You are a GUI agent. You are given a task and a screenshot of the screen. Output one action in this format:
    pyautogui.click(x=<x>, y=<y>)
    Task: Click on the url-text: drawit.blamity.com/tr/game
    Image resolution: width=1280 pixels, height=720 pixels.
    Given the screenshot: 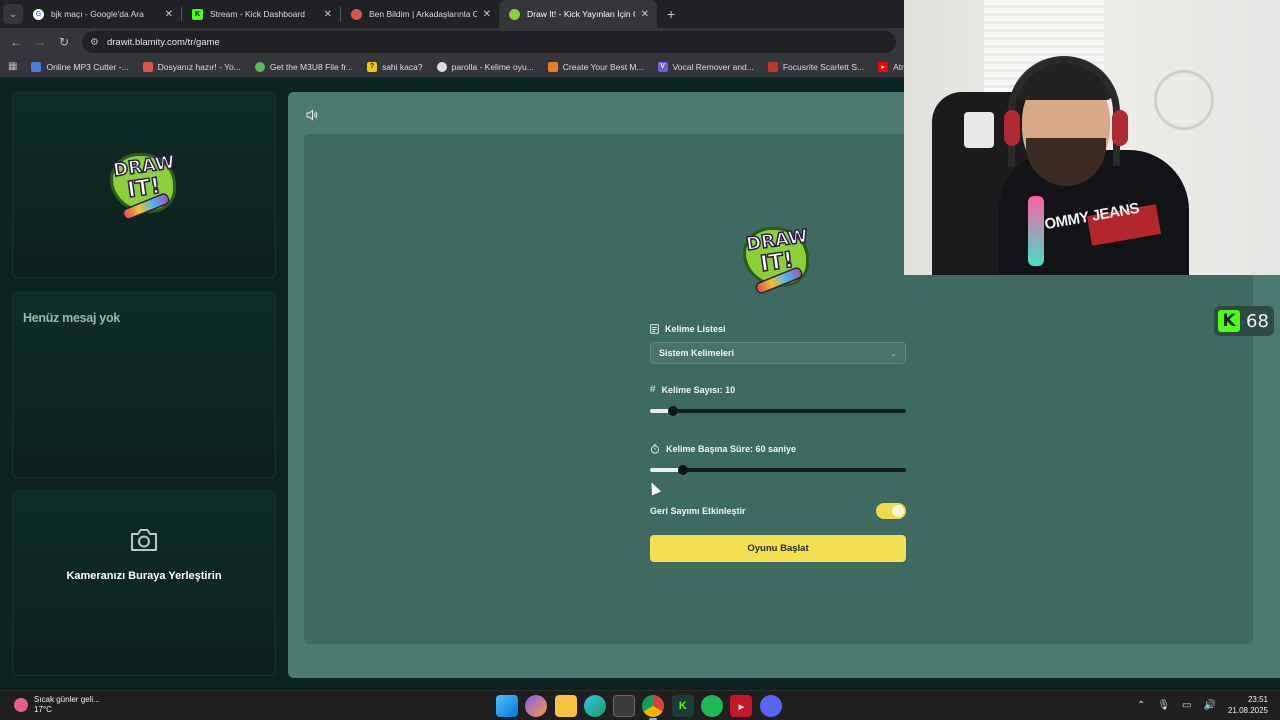 What is the action you would take?
    pyautogui.click(x=163, y=42)
    